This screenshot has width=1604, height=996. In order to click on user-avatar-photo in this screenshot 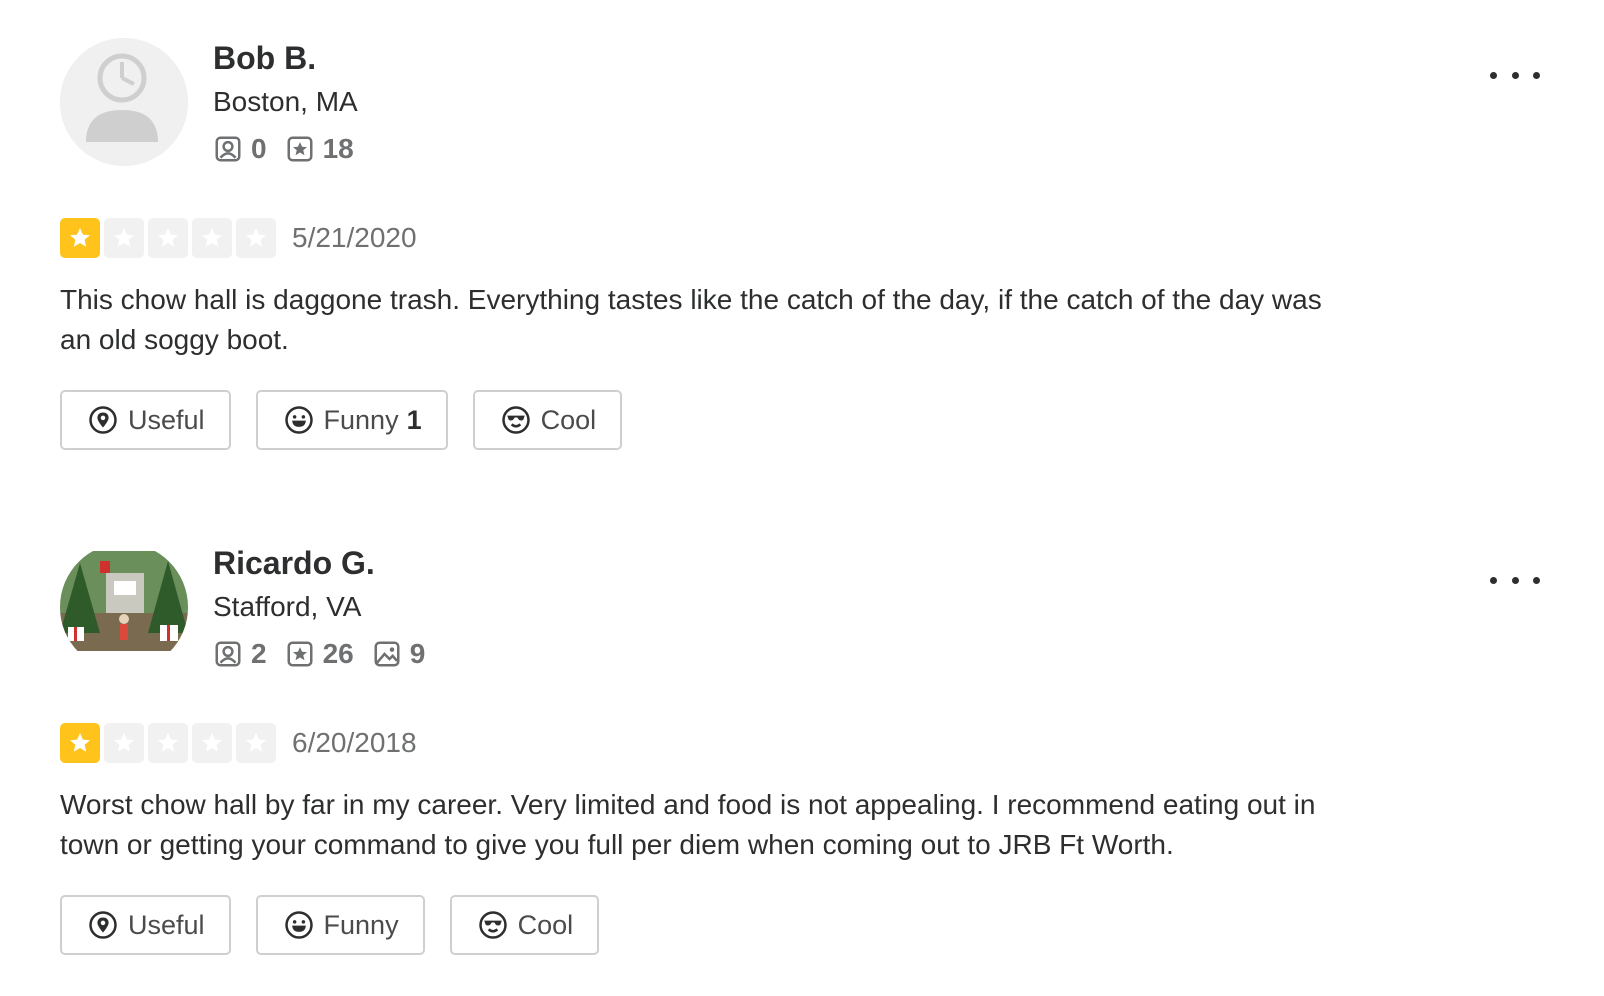, I will do `click(124, 607)`.